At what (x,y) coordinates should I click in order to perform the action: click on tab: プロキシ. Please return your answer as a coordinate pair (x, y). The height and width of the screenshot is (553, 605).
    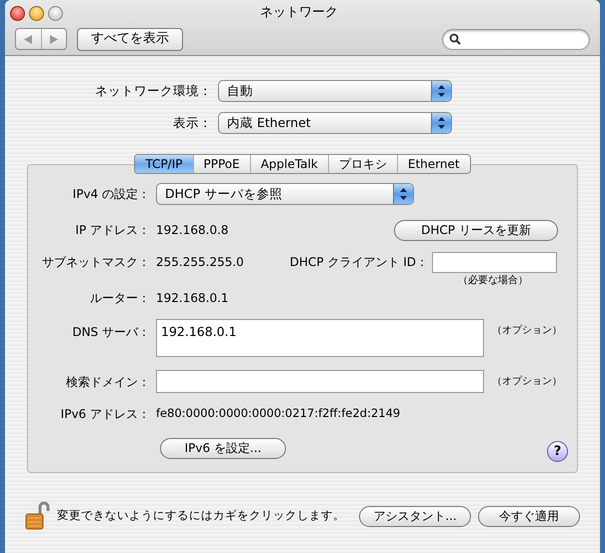
    Looking at the image, I should click on (362, 164).